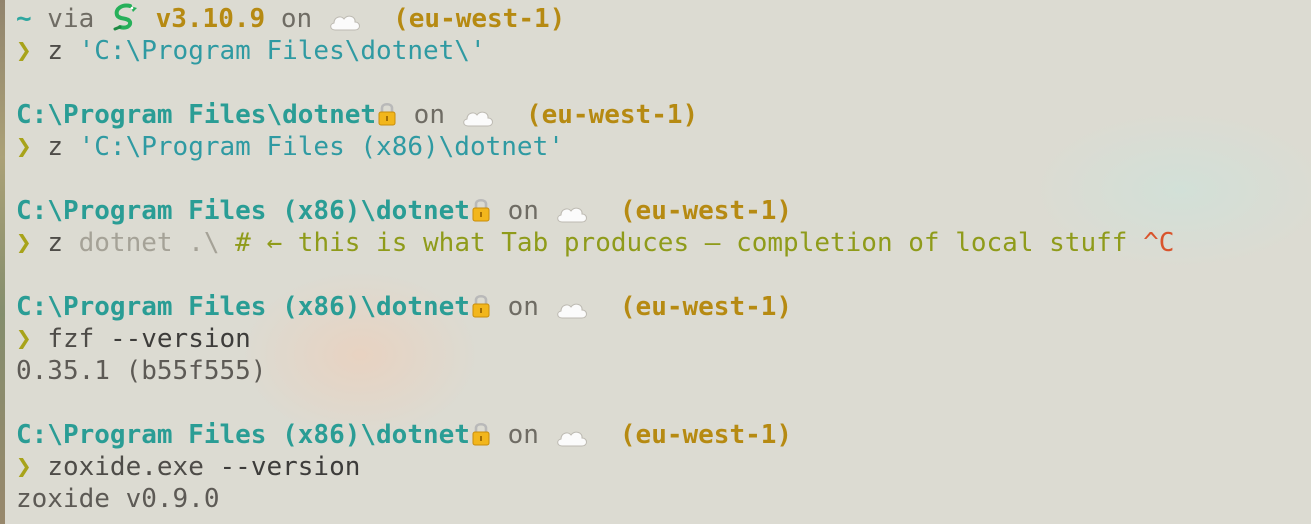 This screenshot has width=1311, height=524. Describe the element at coordinates (24, 19) in the screenshot. I see `cwd-tilde: ~` at that location.